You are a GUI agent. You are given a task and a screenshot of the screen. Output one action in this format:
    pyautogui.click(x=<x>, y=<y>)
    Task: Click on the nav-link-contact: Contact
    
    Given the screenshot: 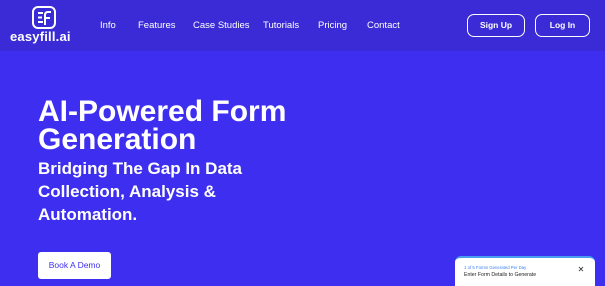 What is the action you would take?
    pyautogui.click(x=383, y=25)
    